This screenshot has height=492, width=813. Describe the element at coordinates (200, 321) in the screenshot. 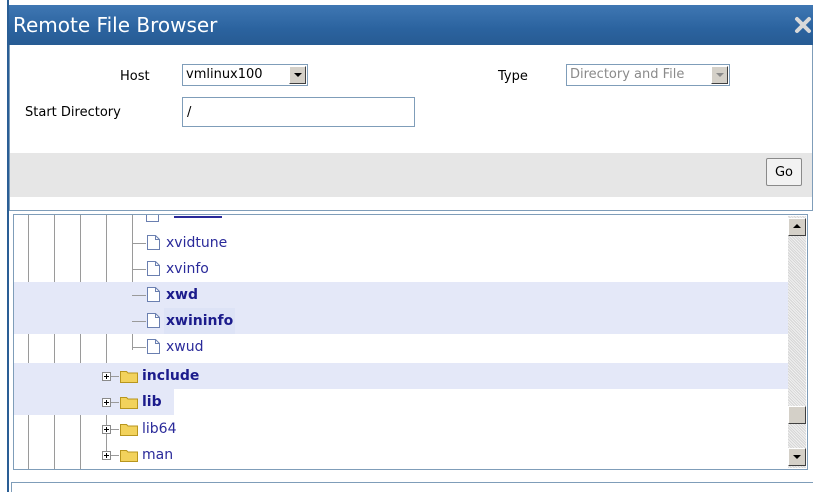

I see `tree-item-file: xwininfo` at that location.